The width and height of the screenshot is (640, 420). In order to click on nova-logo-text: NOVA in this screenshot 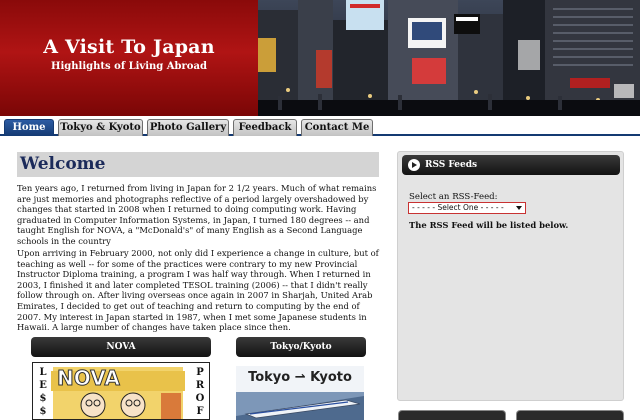, I will do `click(89, 378)`.